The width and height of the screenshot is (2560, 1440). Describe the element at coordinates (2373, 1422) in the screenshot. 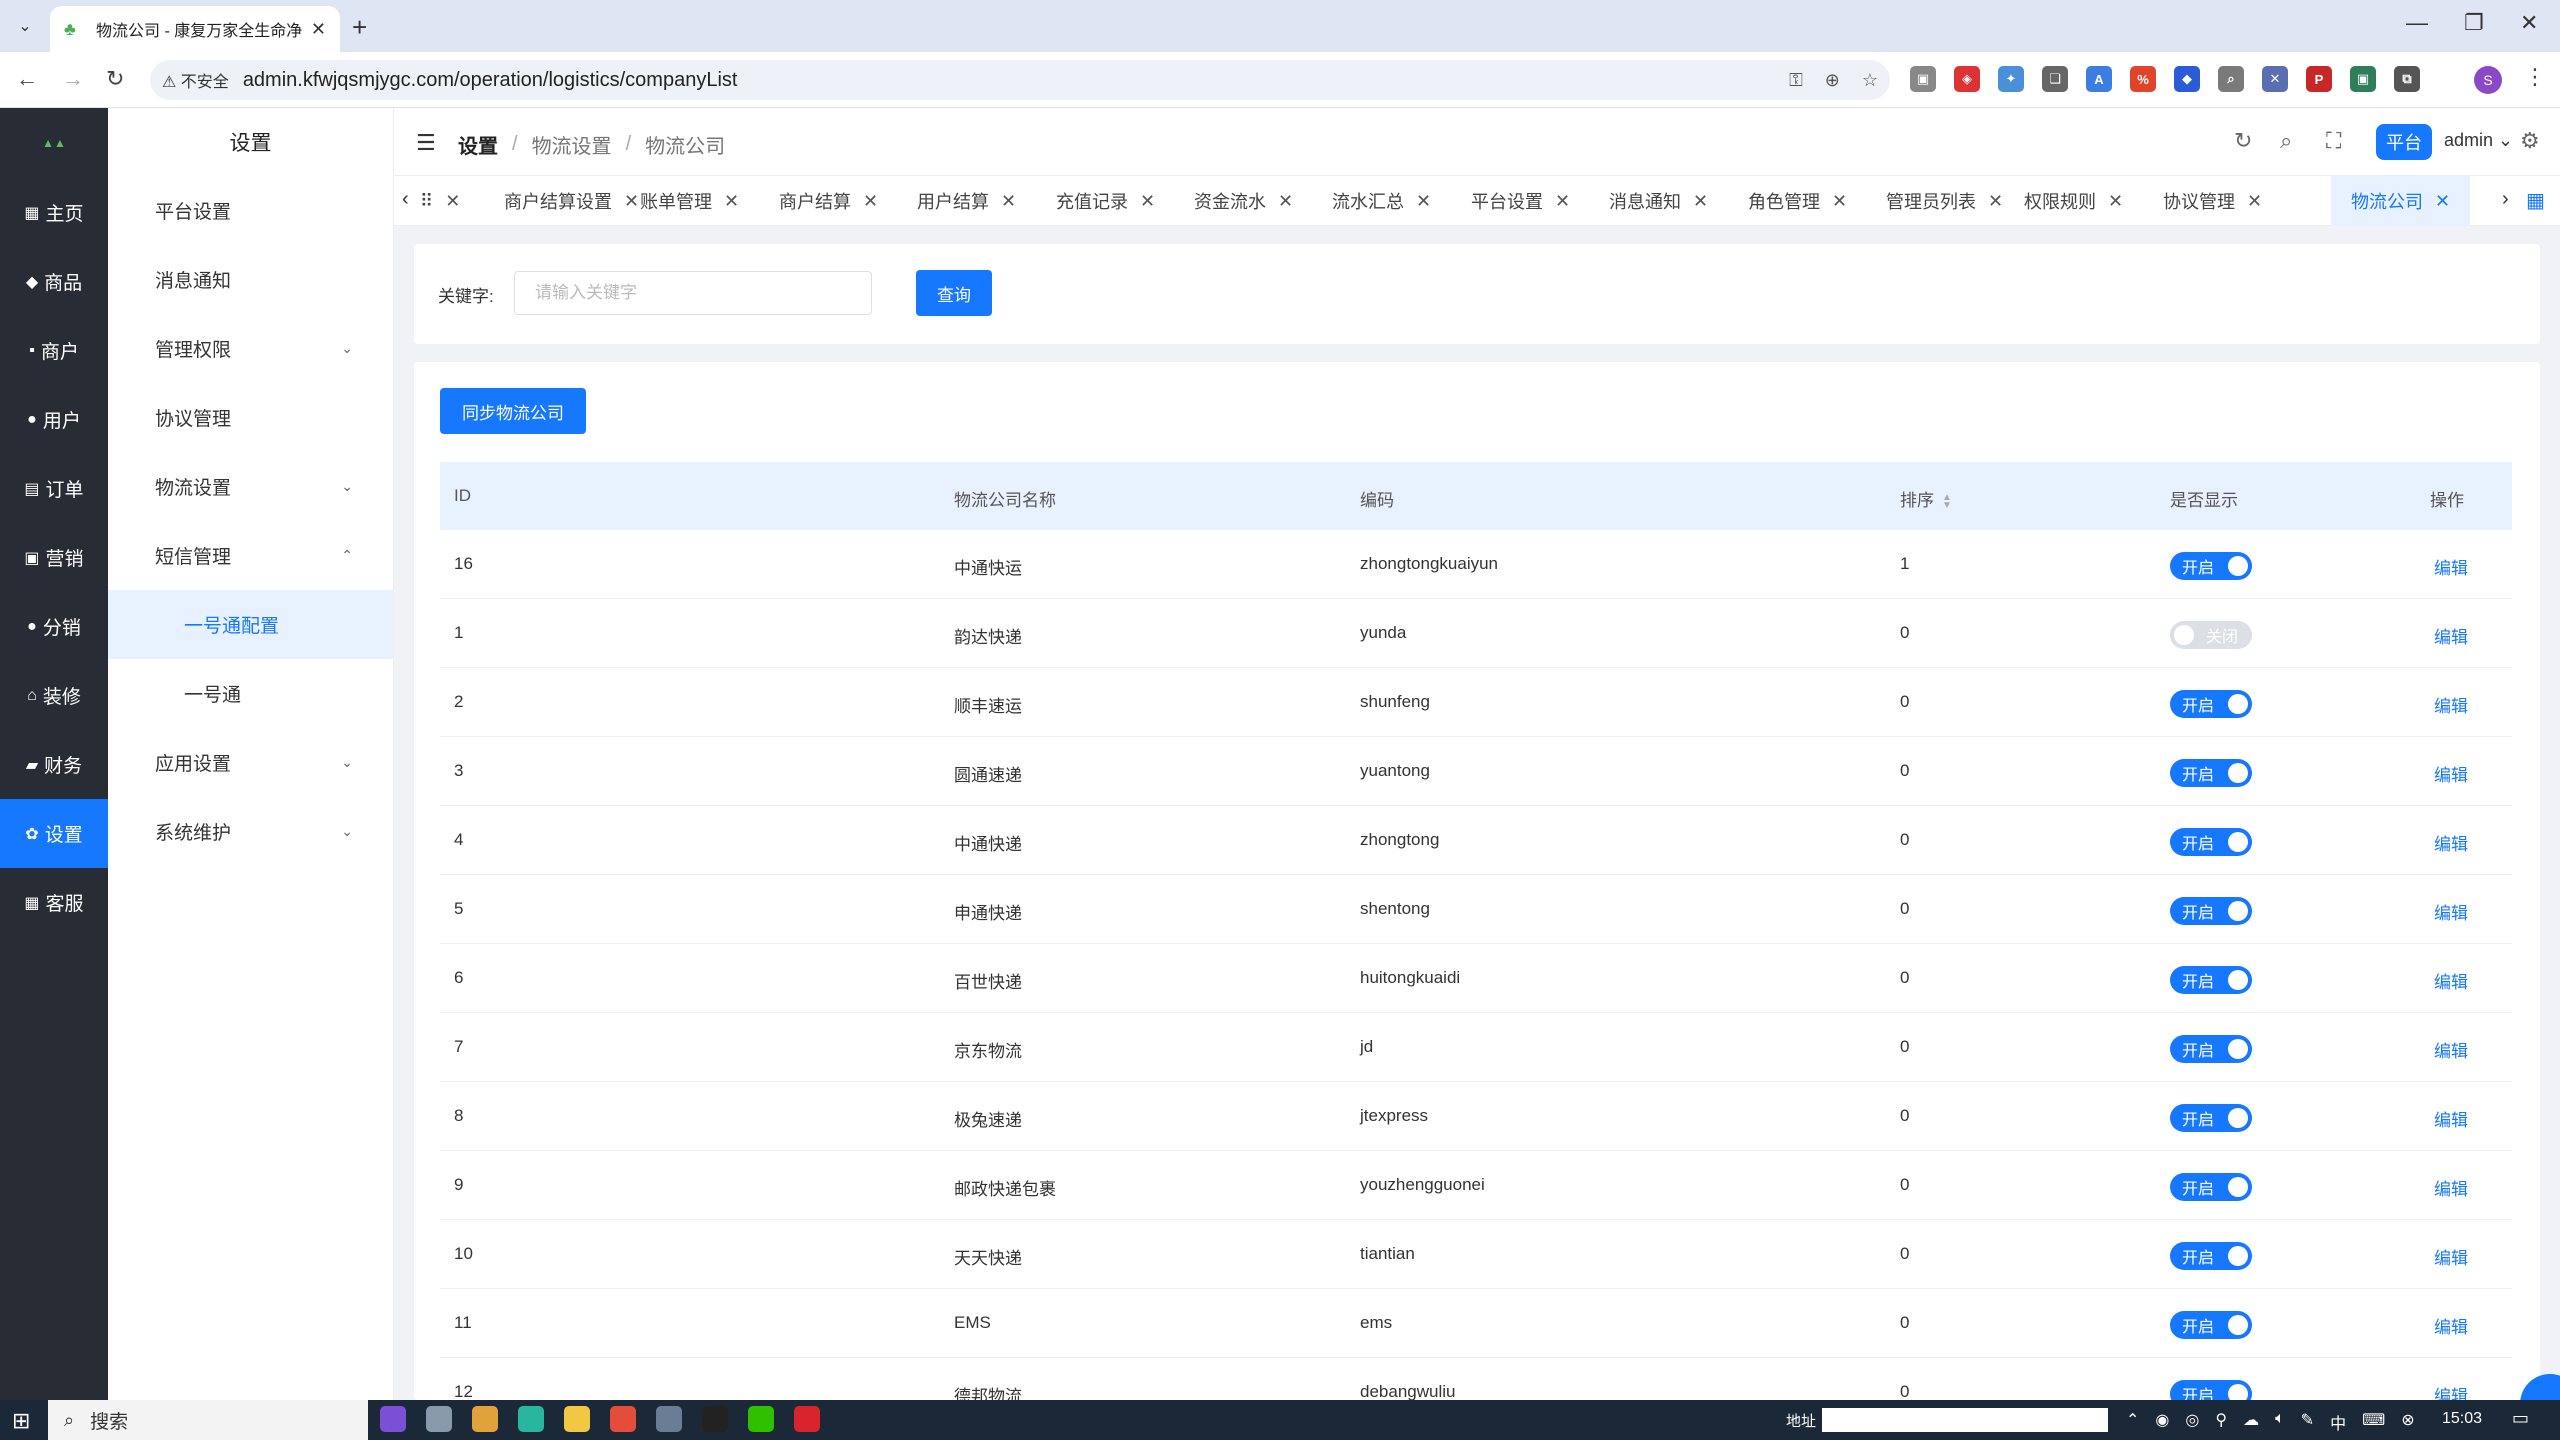

I see `keyboard-icon: ⌨` at that location.